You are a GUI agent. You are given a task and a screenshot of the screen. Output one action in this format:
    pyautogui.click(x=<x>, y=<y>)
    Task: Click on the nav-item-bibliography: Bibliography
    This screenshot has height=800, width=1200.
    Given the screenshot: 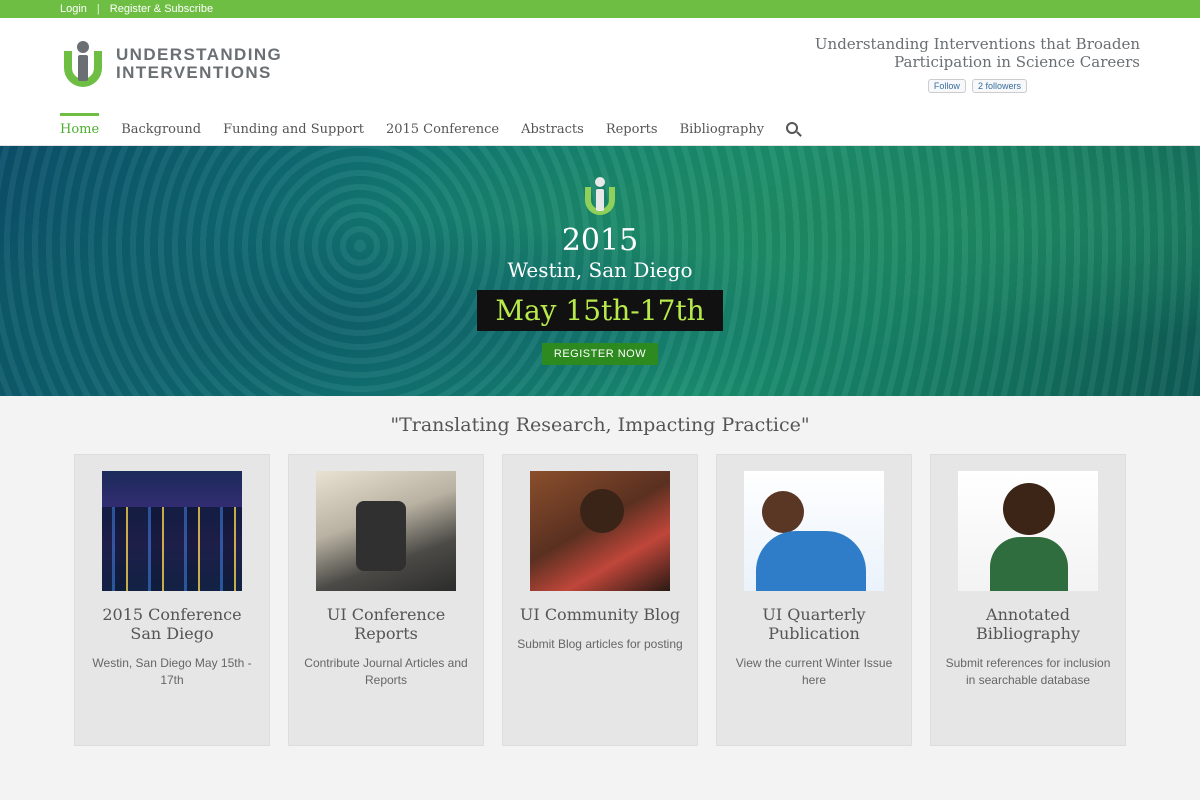 What is the action you would take?
    pyautogui.click(x=722, y=129)
    